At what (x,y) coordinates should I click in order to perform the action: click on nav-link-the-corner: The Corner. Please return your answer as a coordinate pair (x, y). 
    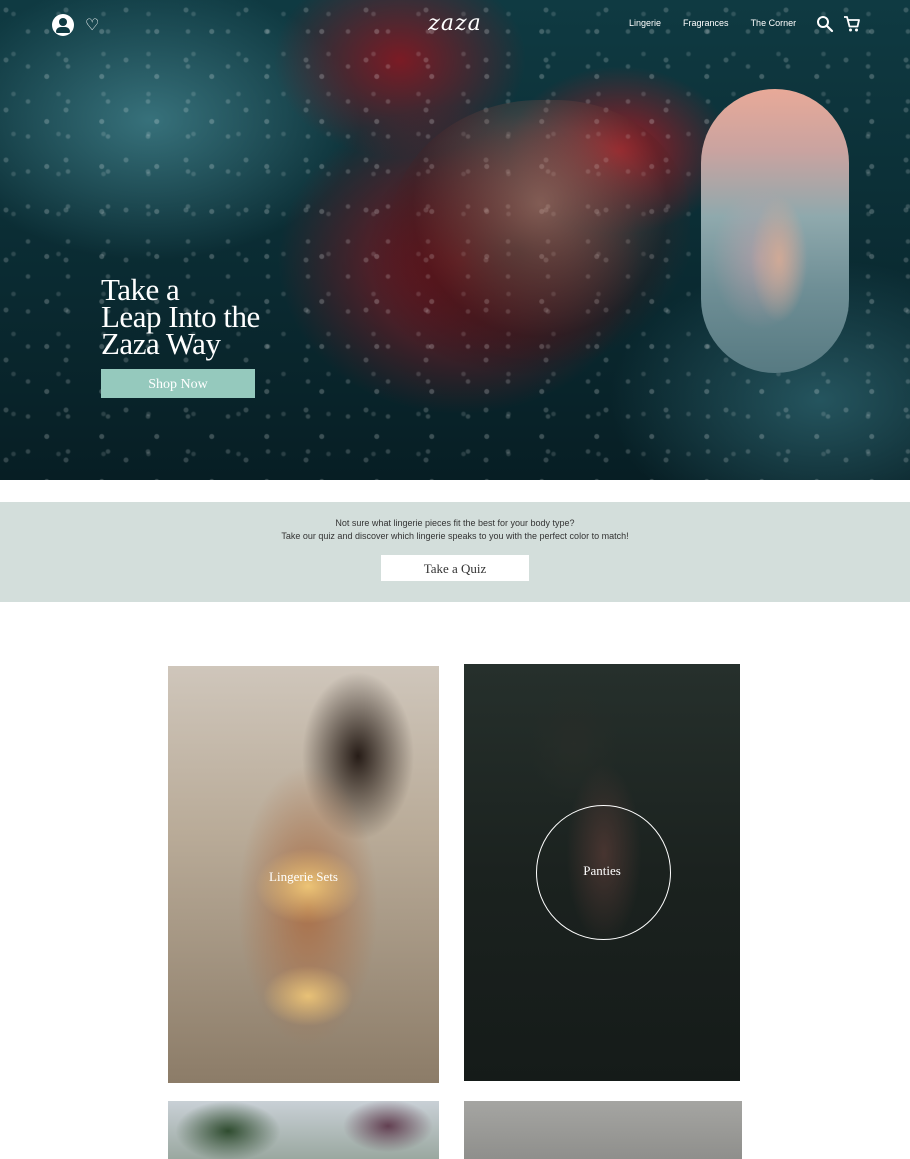
    Looking at the image, I should click on (774, 23).